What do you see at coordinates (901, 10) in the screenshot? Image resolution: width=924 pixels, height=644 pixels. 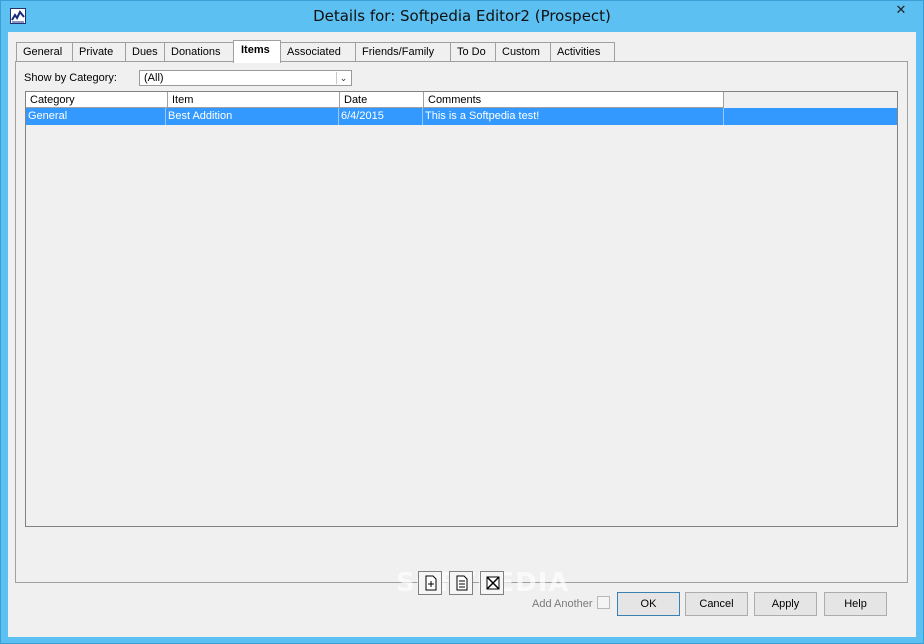 I see `close-icon: ✕` at bounding box center [901, 10].